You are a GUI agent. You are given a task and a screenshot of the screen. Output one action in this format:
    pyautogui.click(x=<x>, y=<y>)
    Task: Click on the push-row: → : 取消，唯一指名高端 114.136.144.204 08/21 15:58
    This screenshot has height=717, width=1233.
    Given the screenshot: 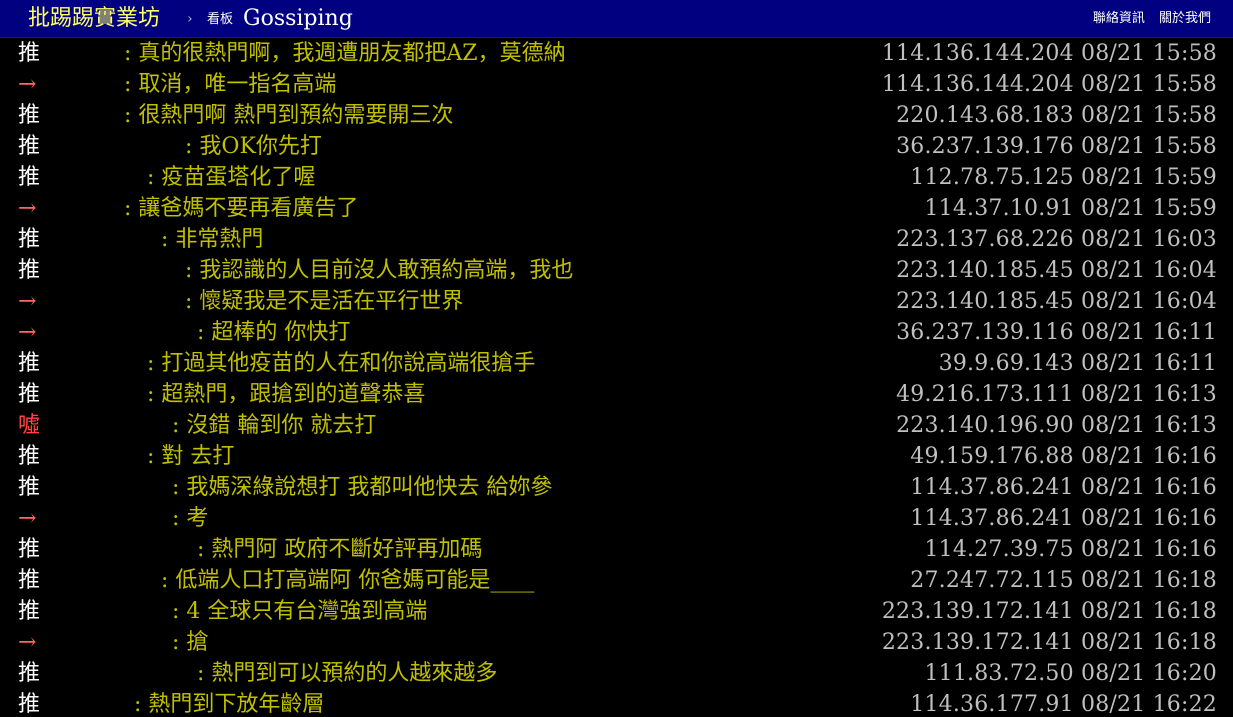 What is the action you would take?
    pyautogui.click(x=616, y=84)
    